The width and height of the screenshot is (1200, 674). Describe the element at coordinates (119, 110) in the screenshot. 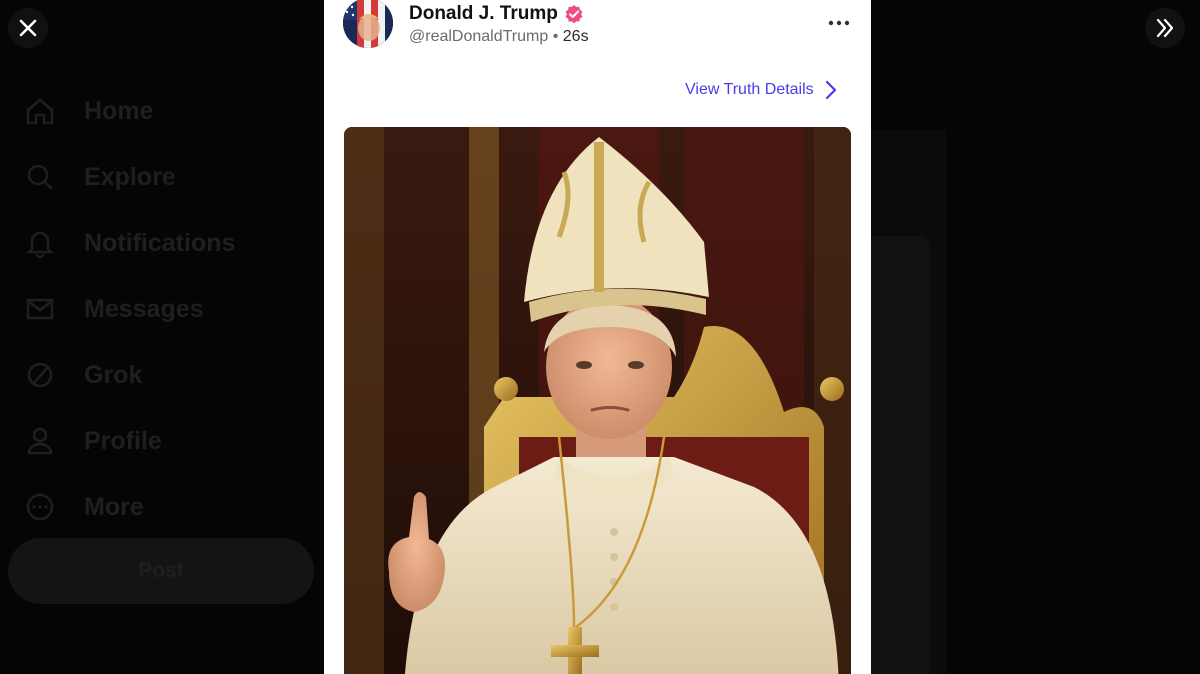

I see `sidebar-item-label: Home` at that location.